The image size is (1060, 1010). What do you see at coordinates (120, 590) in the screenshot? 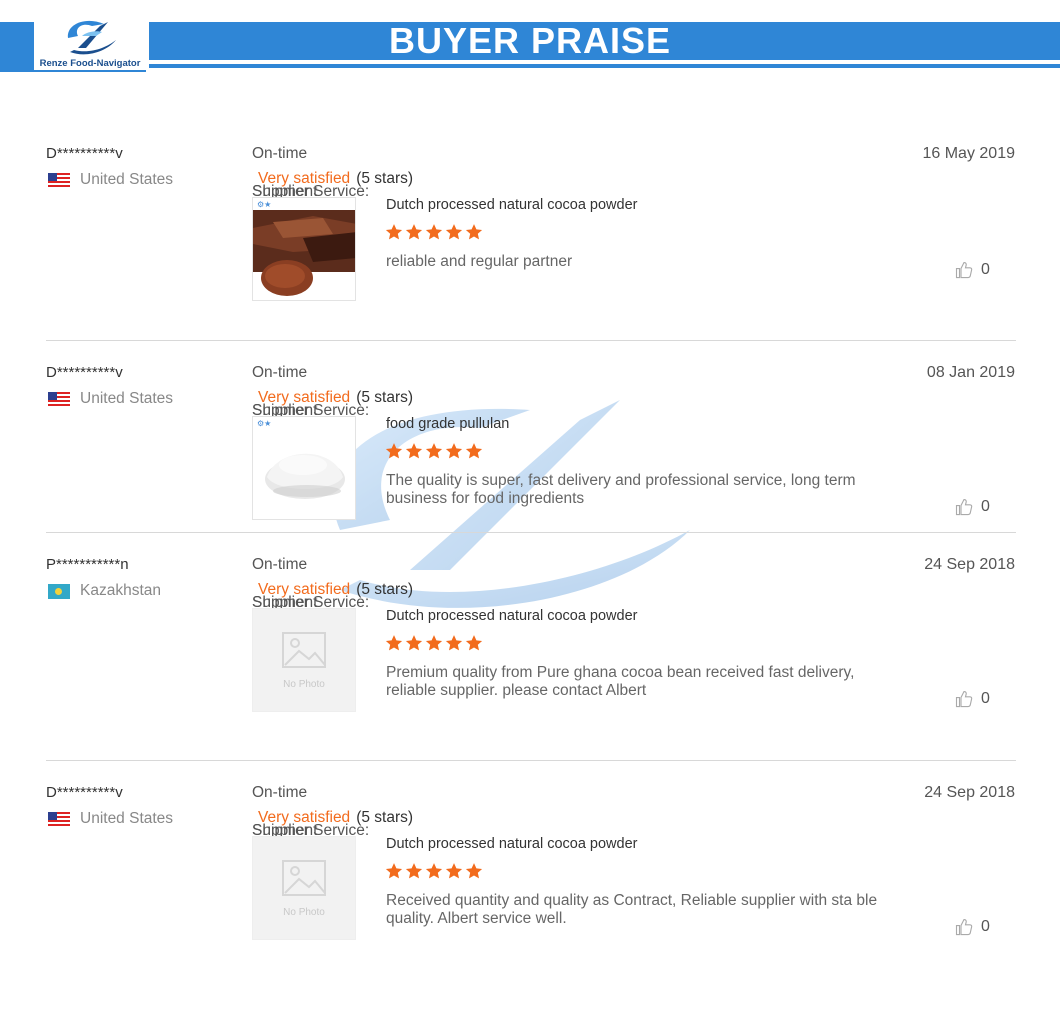
I see `country-label: Kazakhstan` at bounding box center [120, 590].